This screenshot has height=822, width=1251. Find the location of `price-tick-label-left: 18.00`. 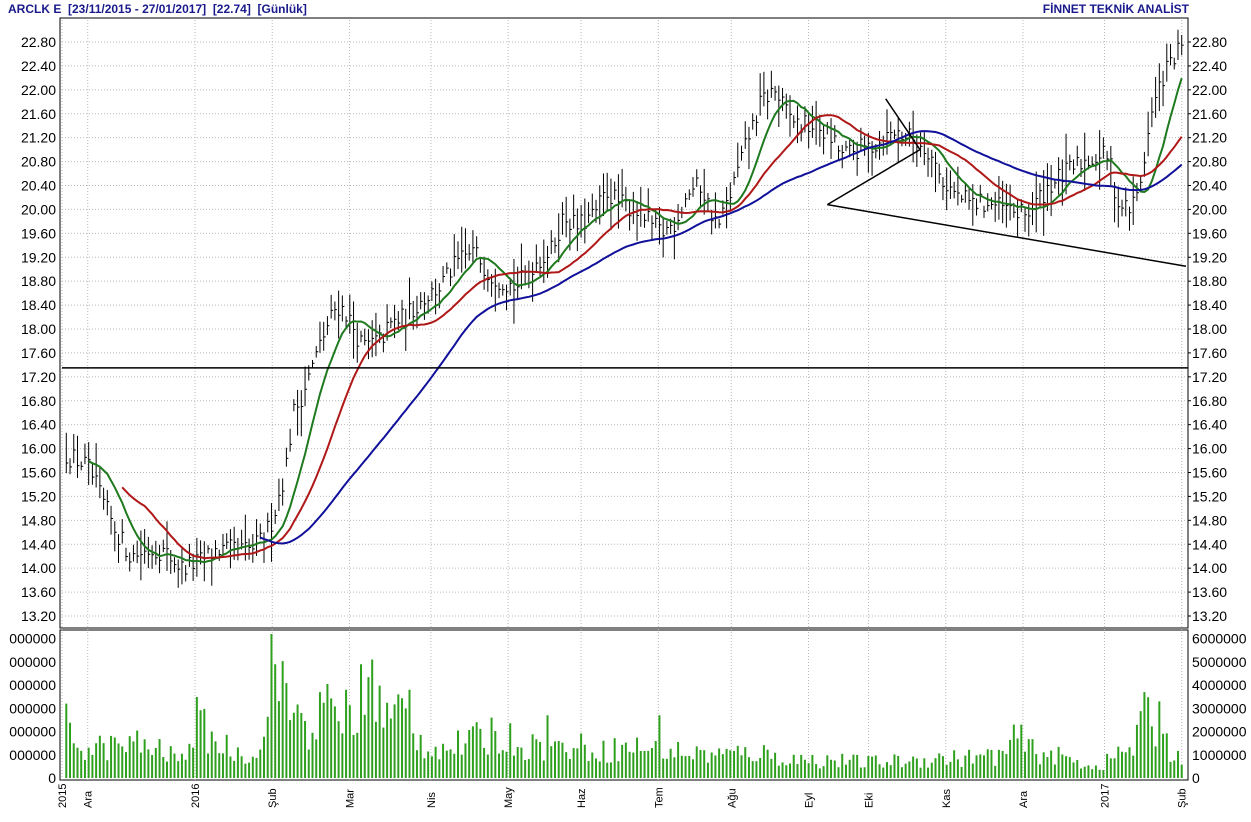

price-tick-label-left: 18.00 is located at coordinates (38, 329).